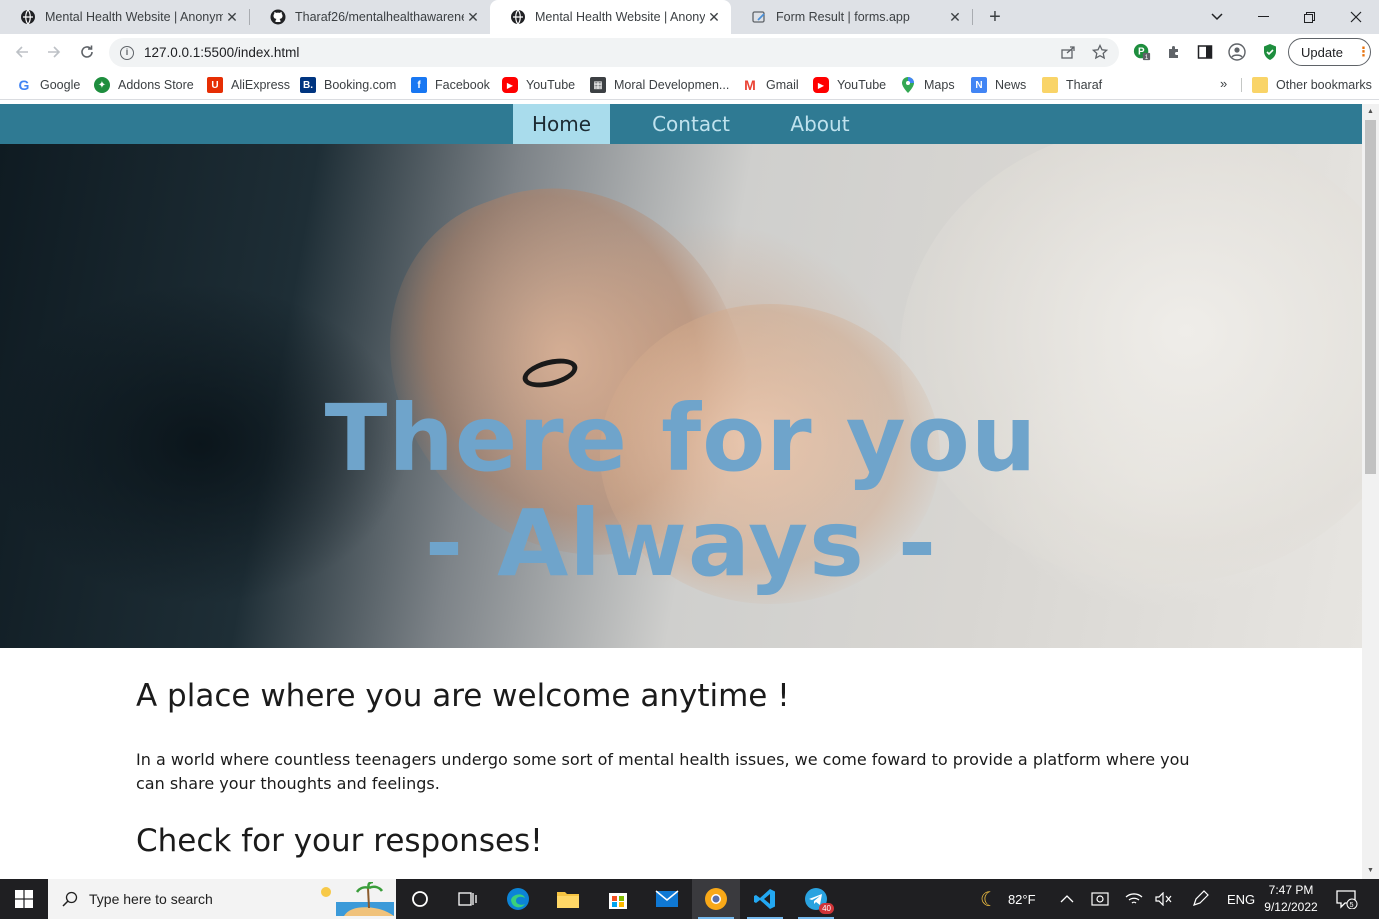 The height and width of the screenshot is (919, 1379). Describe the element at coordinates (1100, 52) in the screenshot. I see `bookmark-star-icon` at that location.